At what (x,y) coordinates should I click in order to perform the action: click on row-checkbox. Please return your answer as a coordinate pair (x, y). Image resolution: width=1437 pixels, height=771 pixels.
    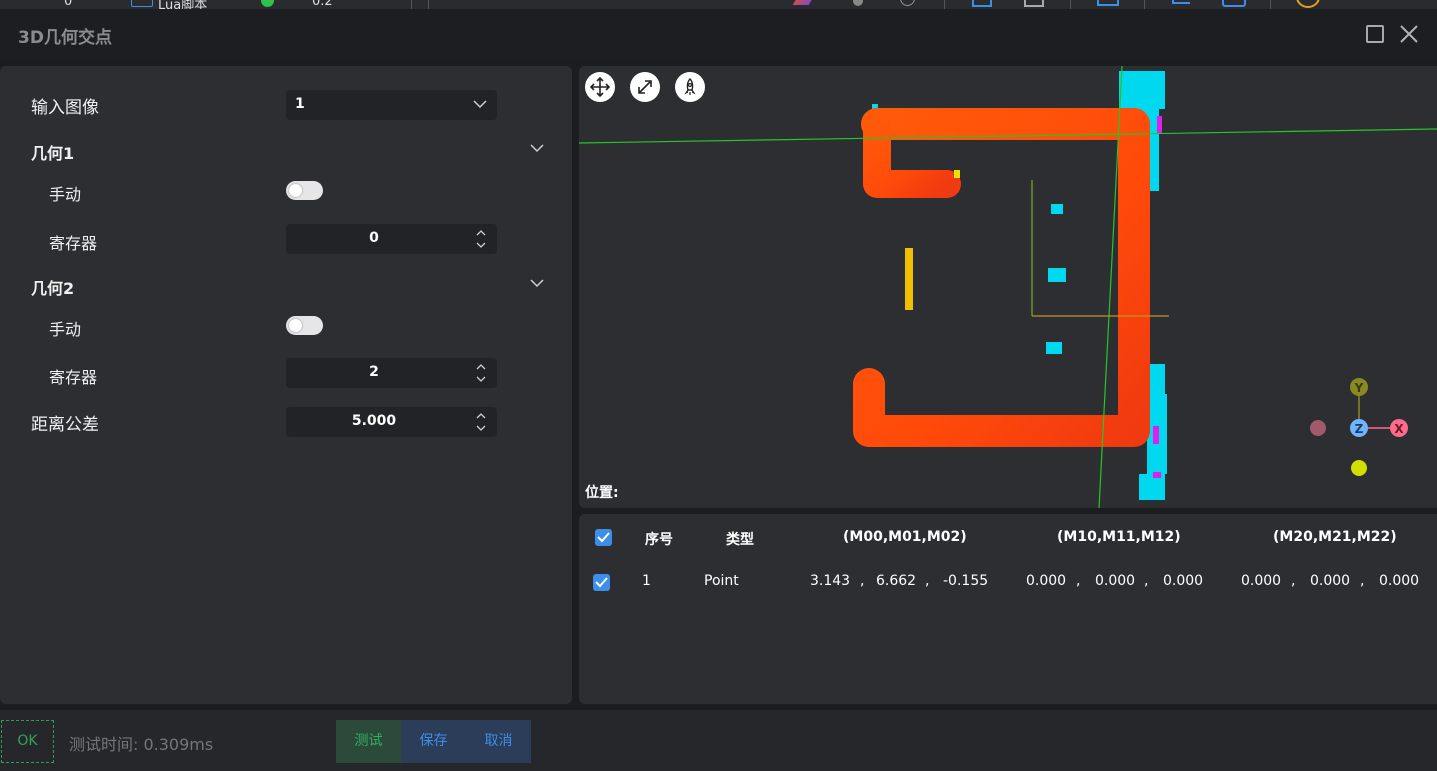
    Looking at the image, I should click on (601, 582).